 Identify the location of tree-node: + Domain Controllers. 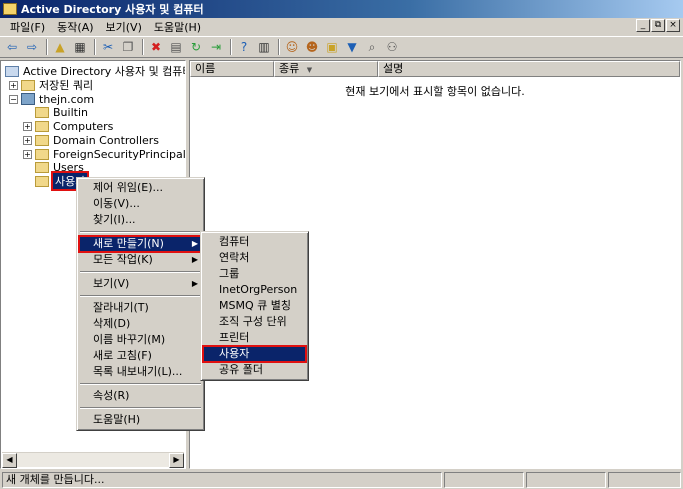
(91, 140).